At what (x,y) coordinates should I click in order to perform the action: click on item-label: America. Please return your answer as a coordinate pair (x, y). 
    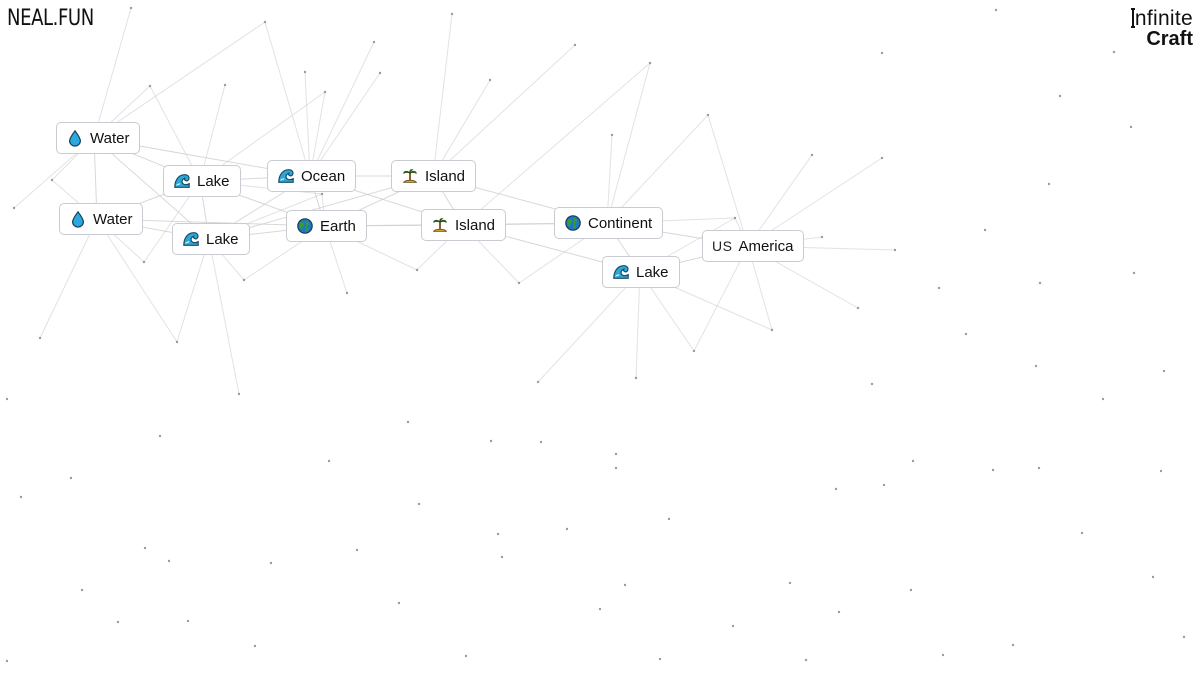
    Looking at the image, I should click on (766, 246).